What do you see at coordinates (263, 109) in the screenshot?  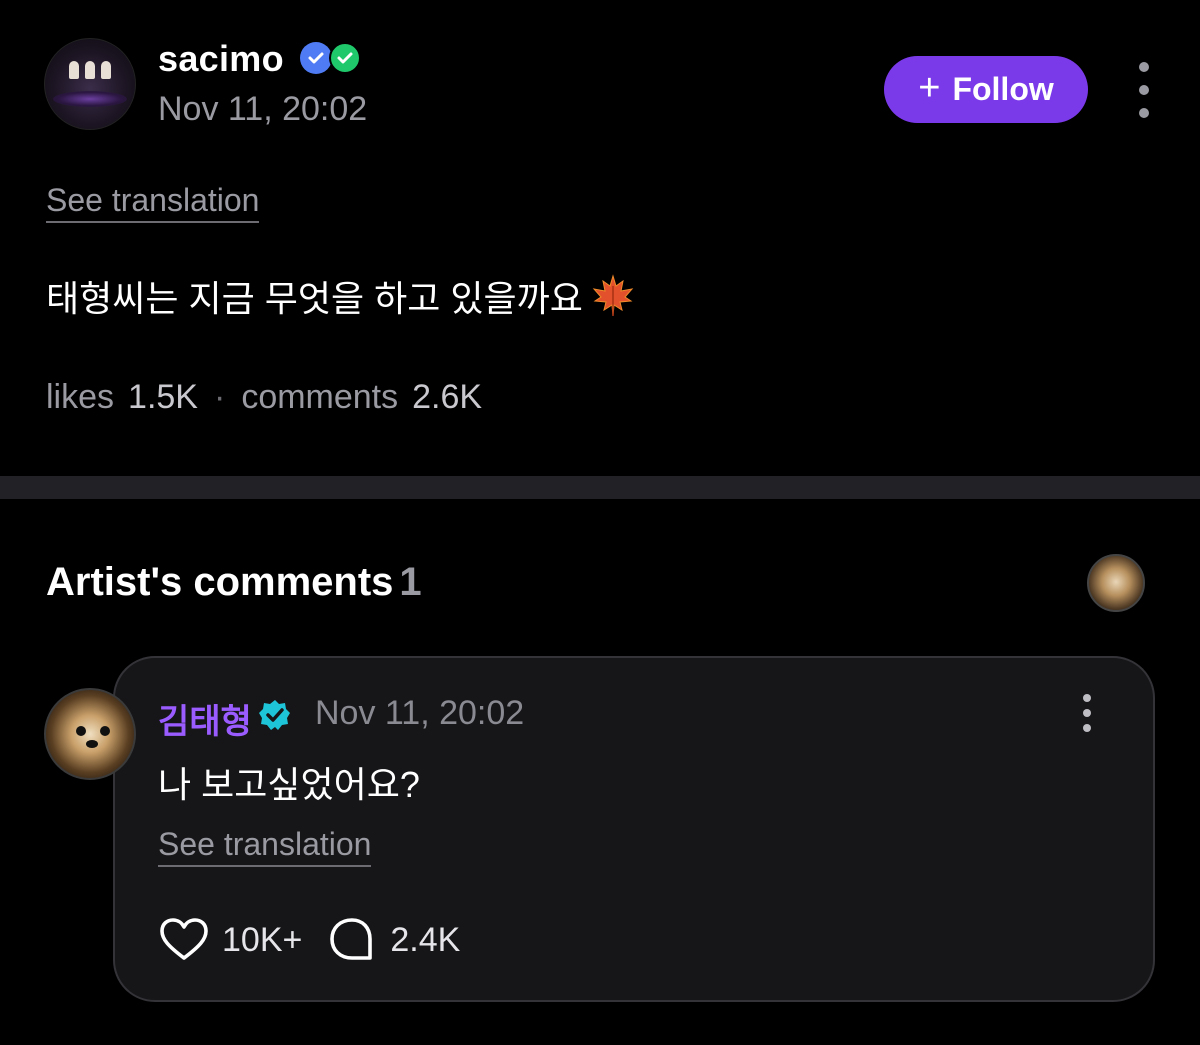 I see `post-timestamp: Nov 11, 20:02` at bounding box center [263, 109].